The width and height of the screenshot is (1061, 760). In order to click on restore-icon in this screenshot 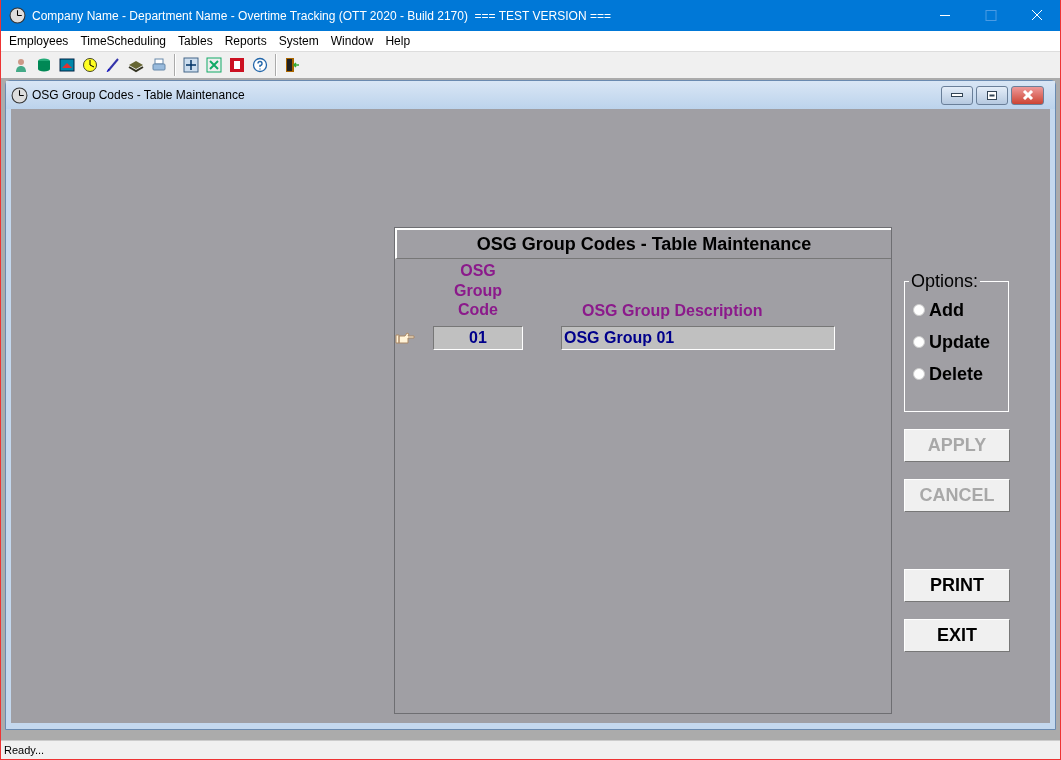, I will do `click(992, 95)`.